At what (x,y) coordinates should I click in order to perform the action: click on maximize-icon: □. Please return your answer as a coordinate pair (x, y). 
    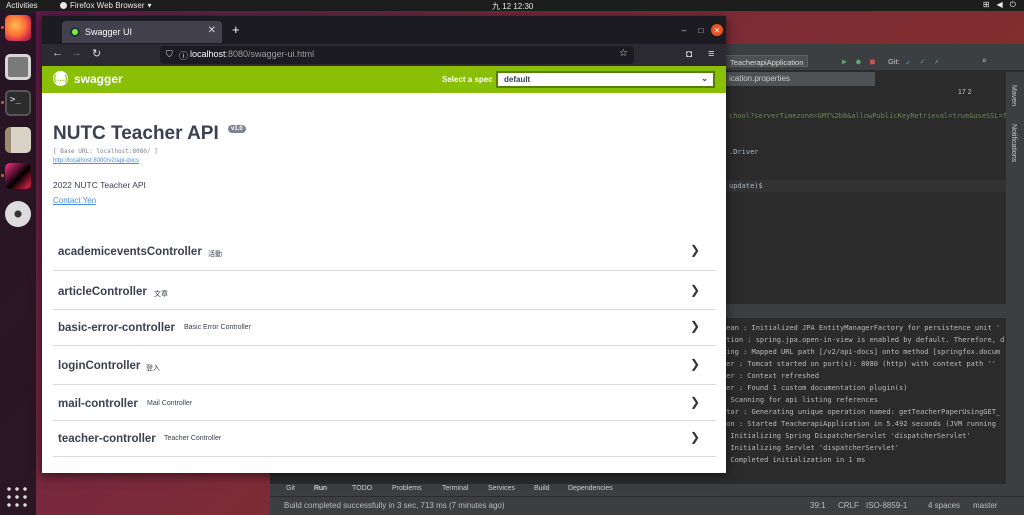
    Looking at the image, I should click on (701, 30).